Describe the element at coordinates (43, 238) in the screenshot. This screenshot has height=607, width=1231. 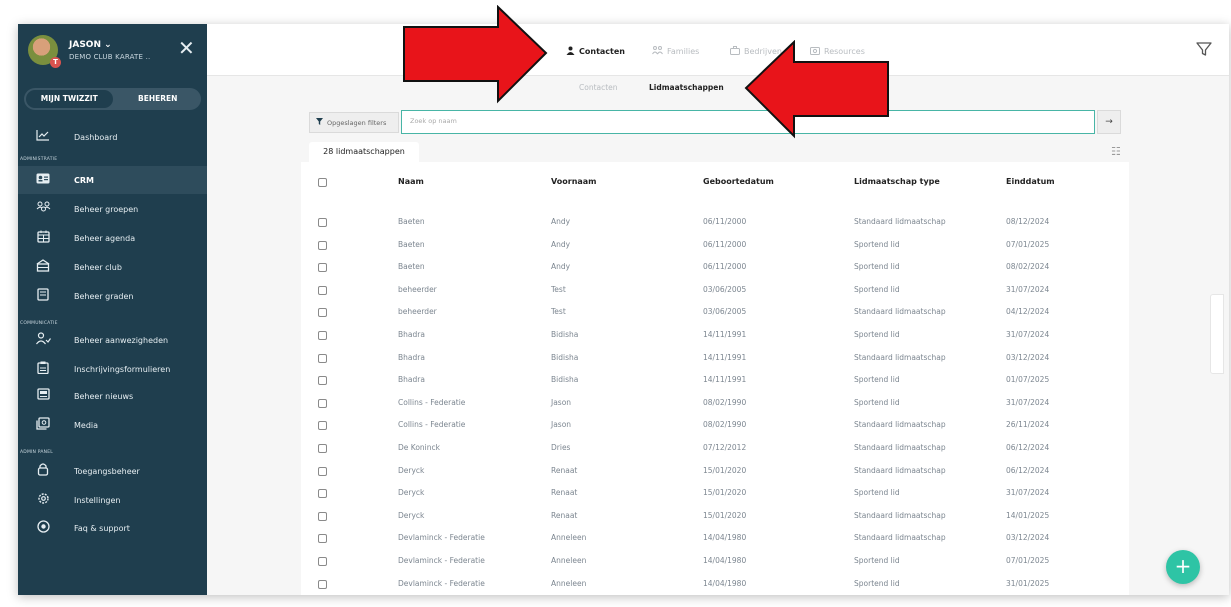
I see `calendar-icon` at that location.